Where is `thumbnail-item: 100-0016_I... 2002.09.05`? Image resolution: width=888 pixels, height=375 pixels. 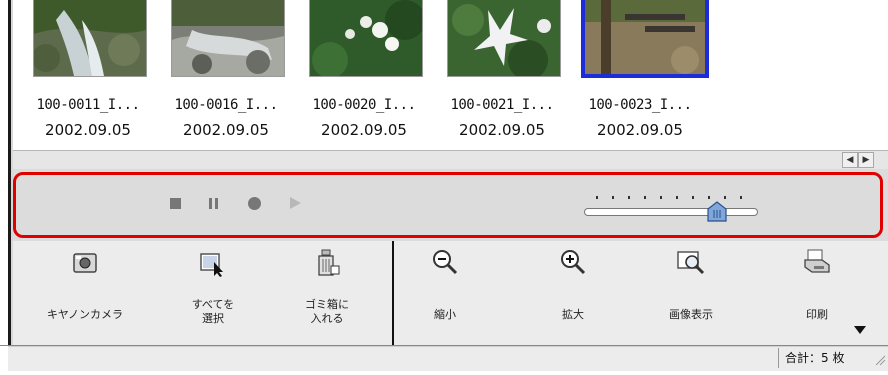
thumbnail-item: 100-0016_I... 2002.09.05 is located at coordinates (226, 74).